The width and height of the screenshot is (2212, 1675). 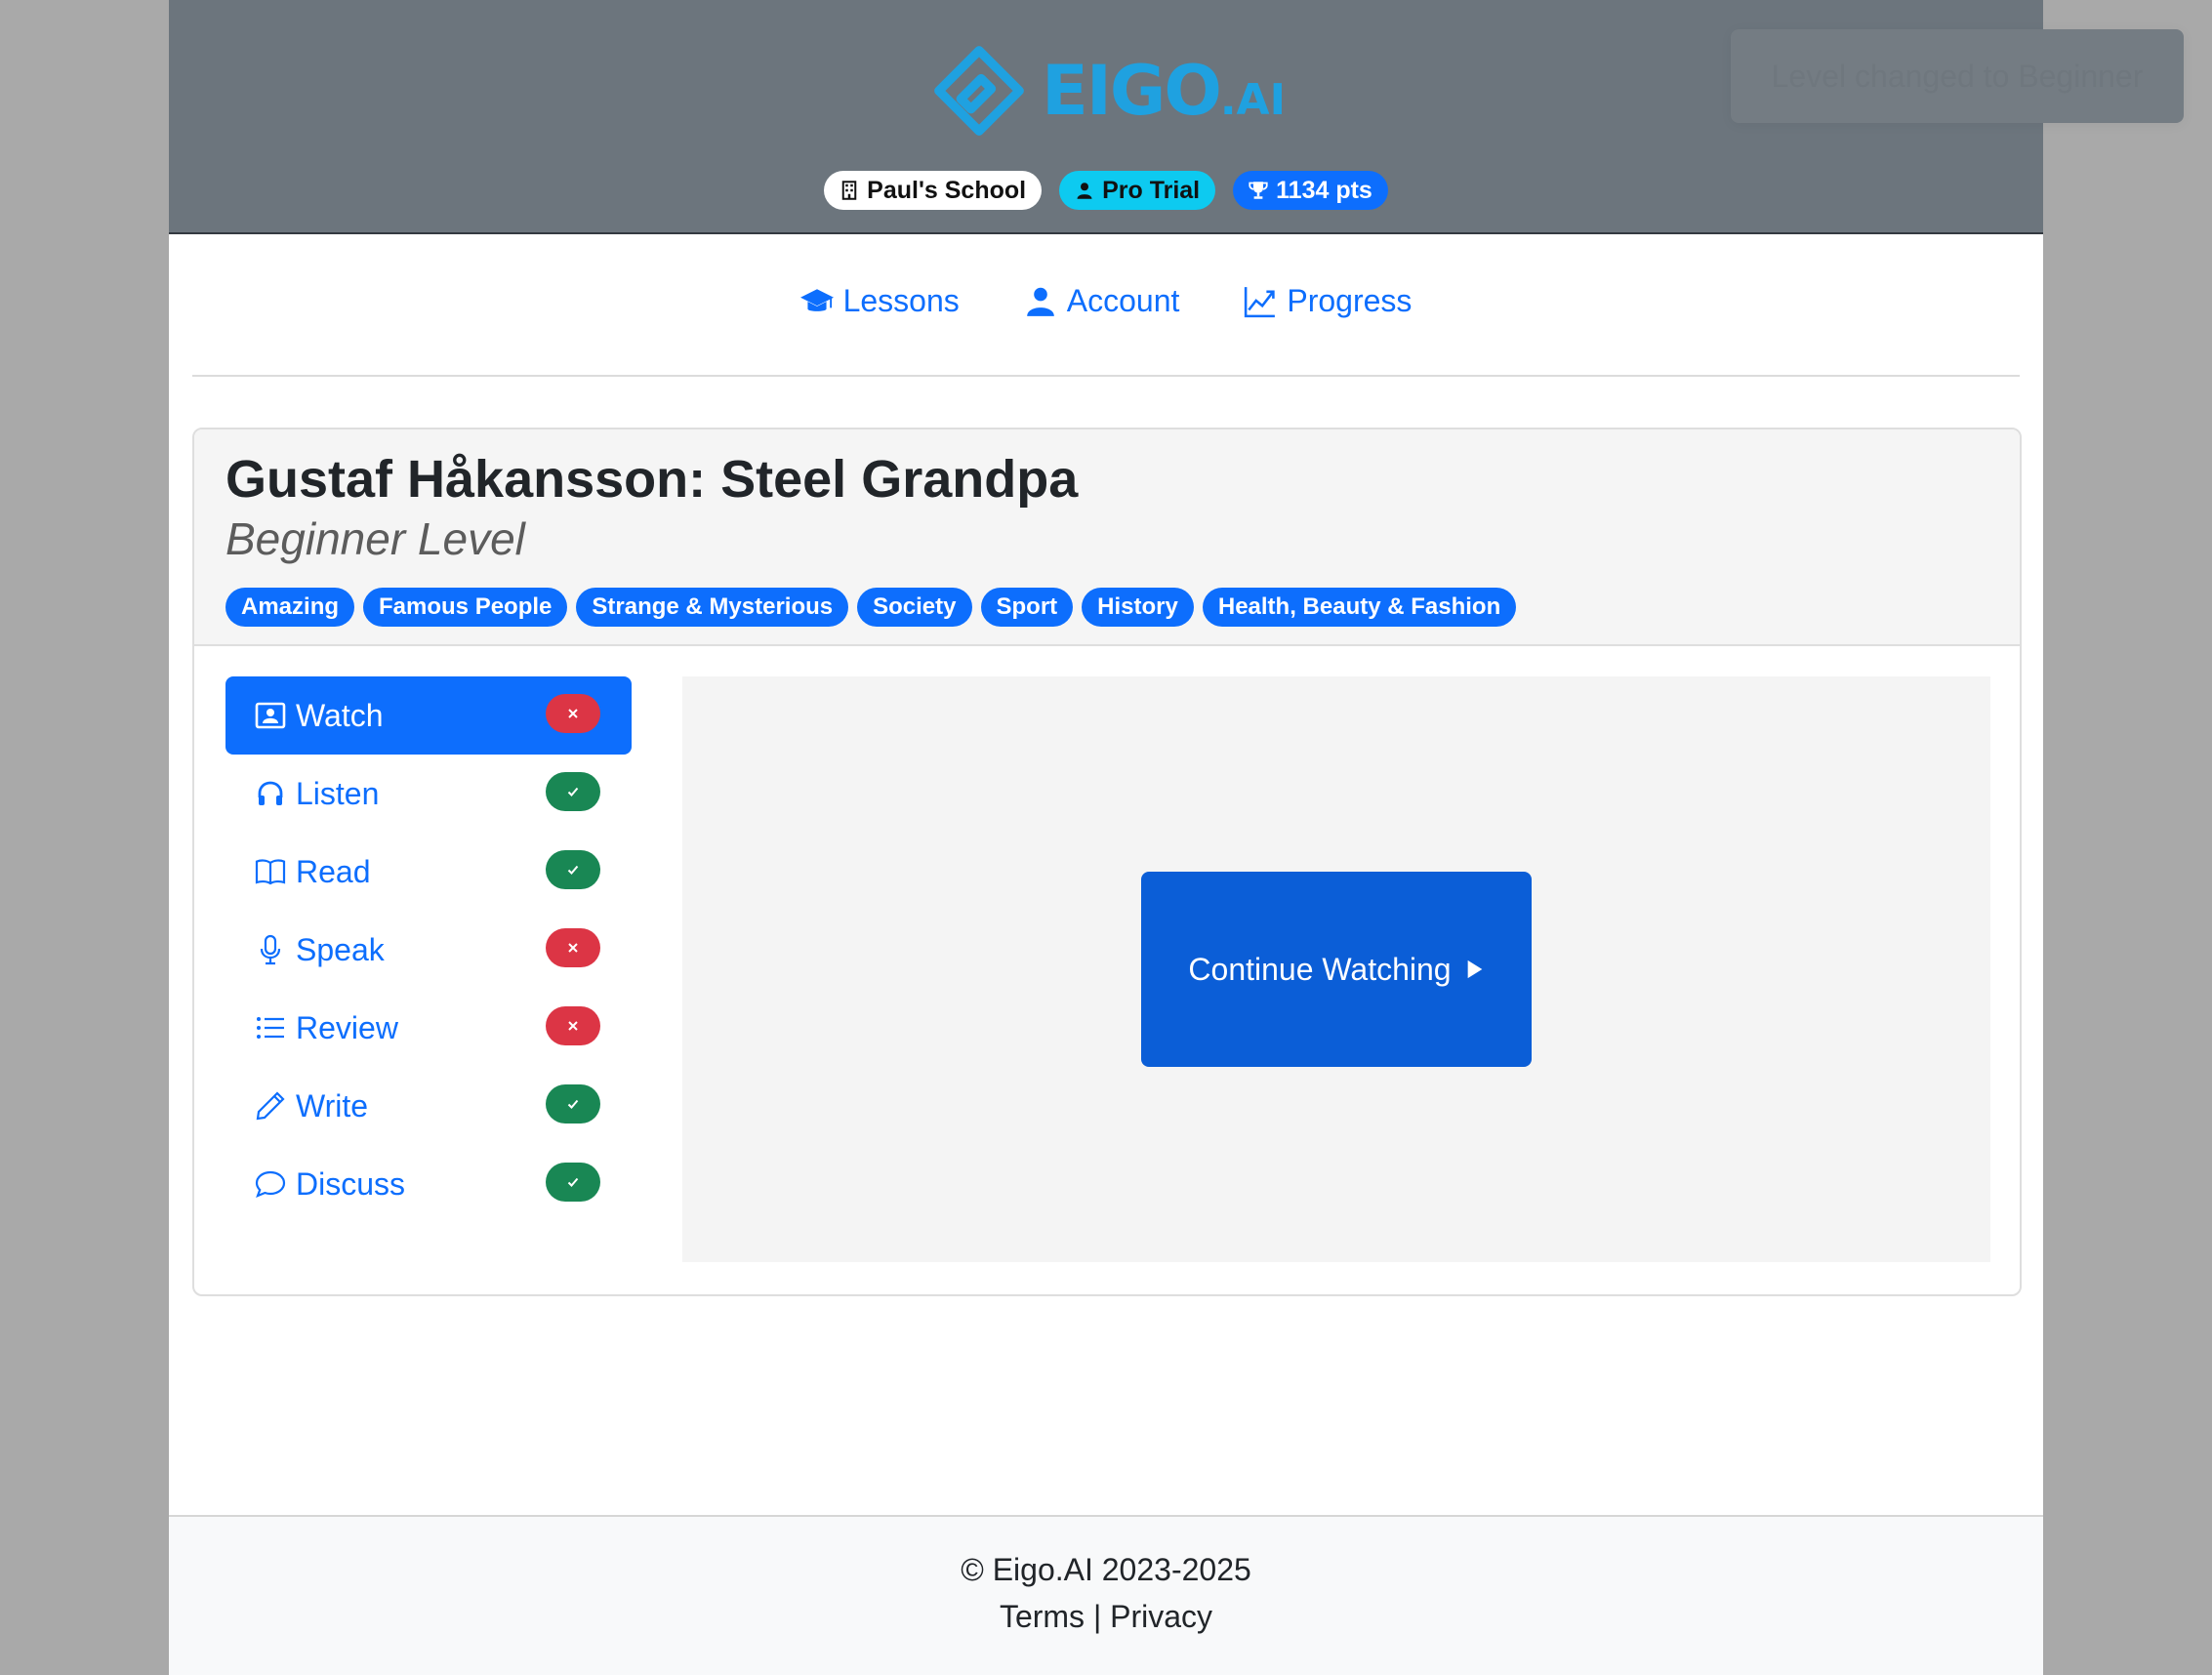 I want to click on continue-watching-label: Continue Watching, so click(x=1320, y=969).